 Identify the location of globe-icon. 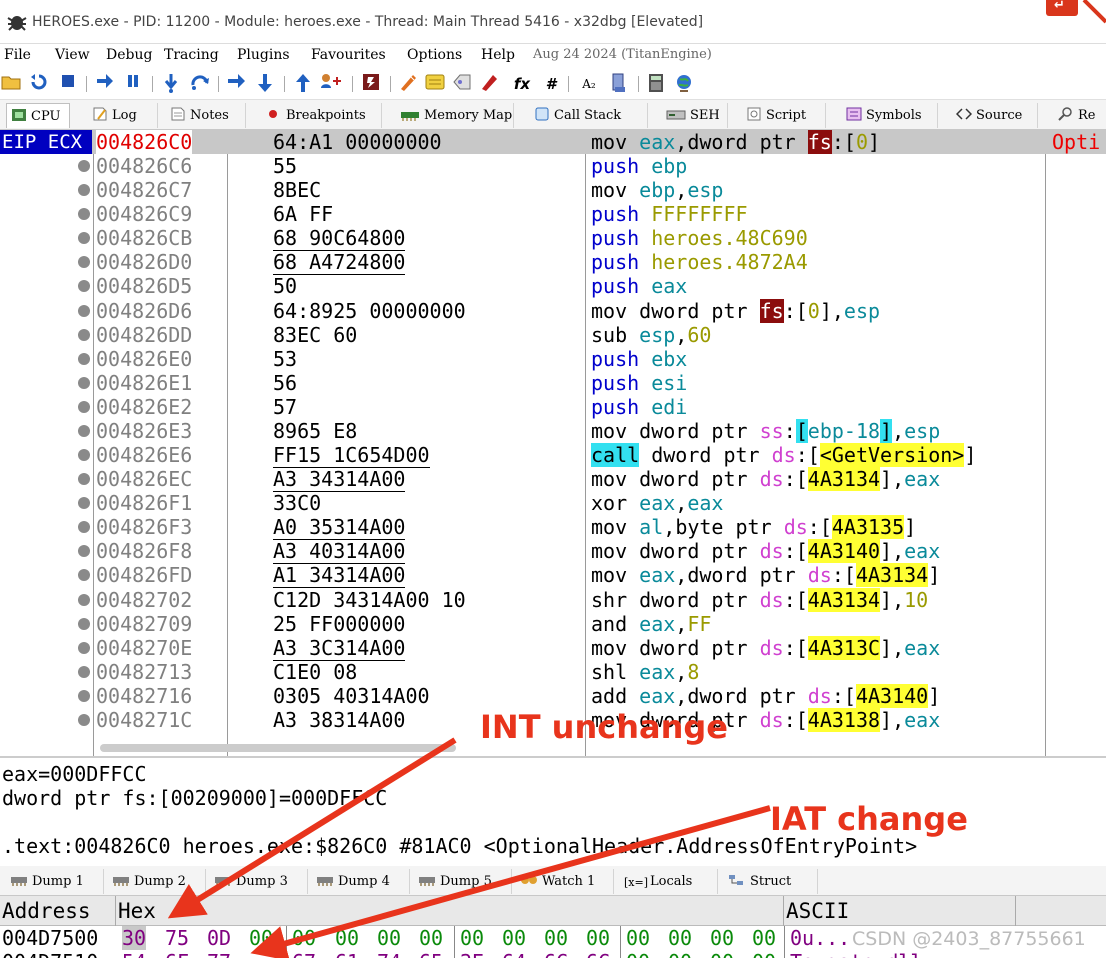
(684, 84).